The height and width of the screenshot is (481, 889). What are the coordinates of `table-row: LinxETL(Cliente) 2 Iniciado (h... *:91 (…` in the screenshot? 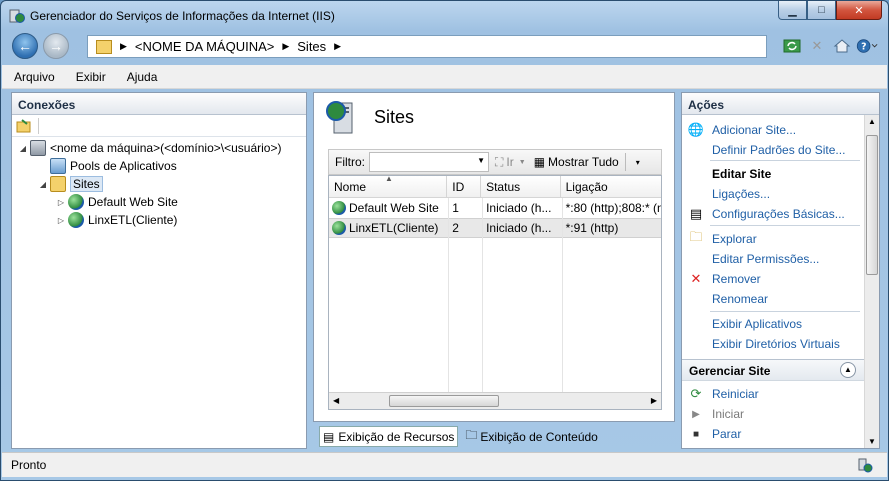 It's located at (495, 228).